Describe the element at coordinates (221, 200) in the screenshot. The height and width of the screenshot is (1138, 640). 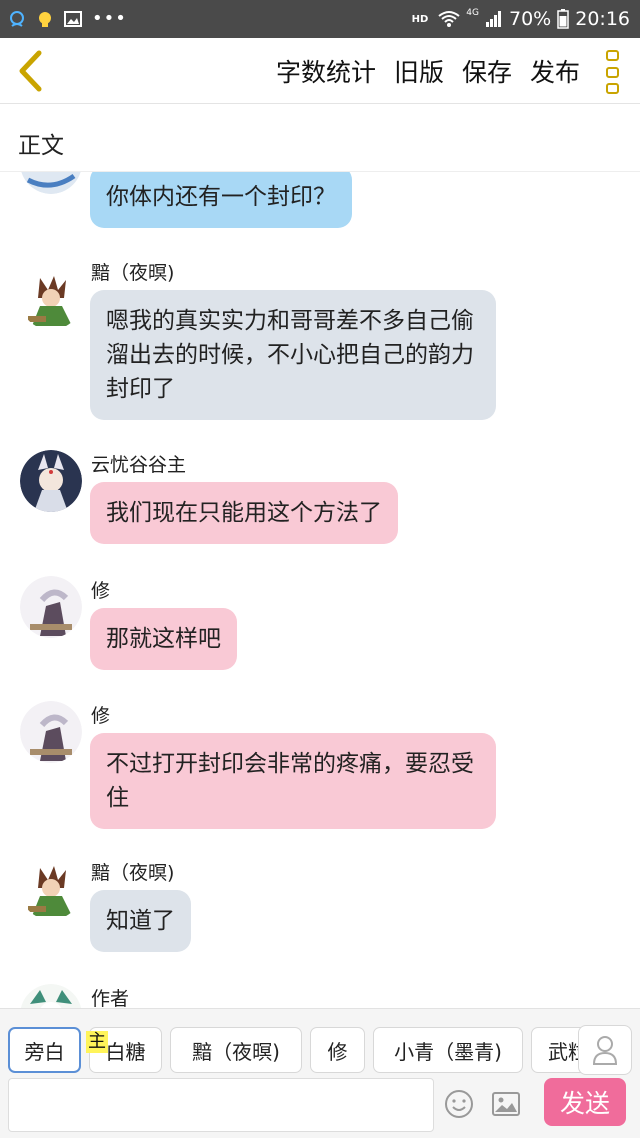
I see `message-bubble: 你体内还有一个封印？` at that location.